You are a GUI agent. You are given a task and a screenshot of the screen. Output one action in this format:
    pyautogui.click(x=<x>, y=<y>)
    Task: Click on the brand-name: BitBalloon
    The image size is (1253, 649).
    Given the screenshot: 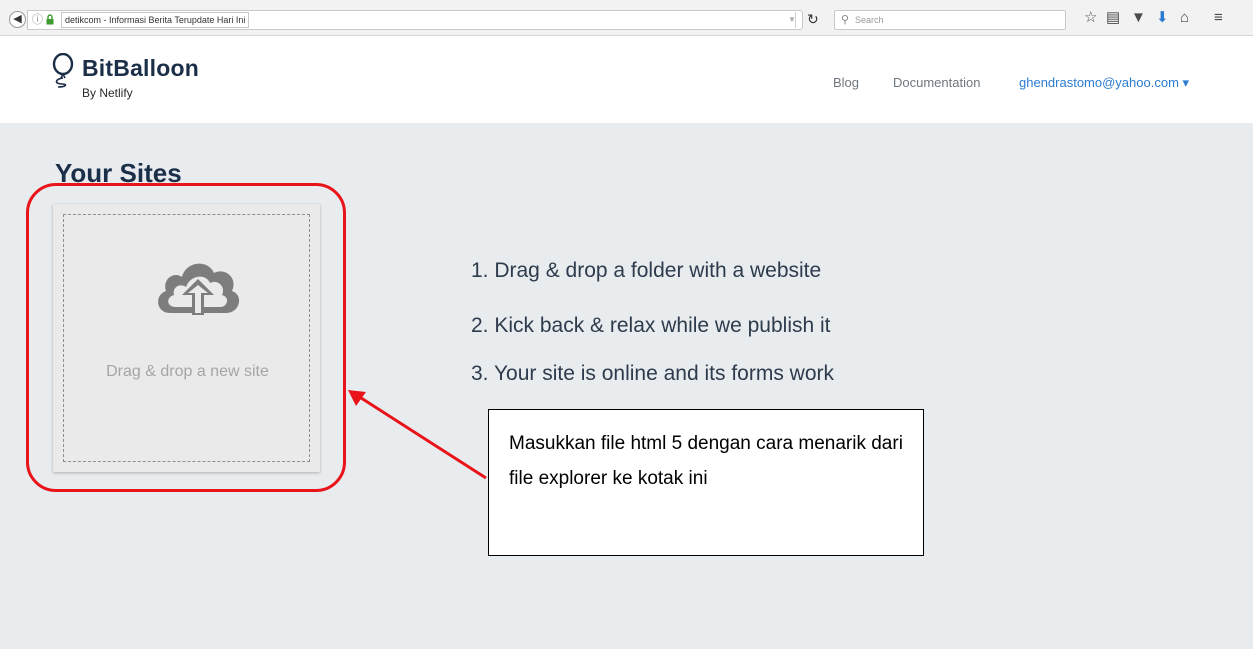 What is the action you would take?
    pyautogui.click(x=140, y=68)
    